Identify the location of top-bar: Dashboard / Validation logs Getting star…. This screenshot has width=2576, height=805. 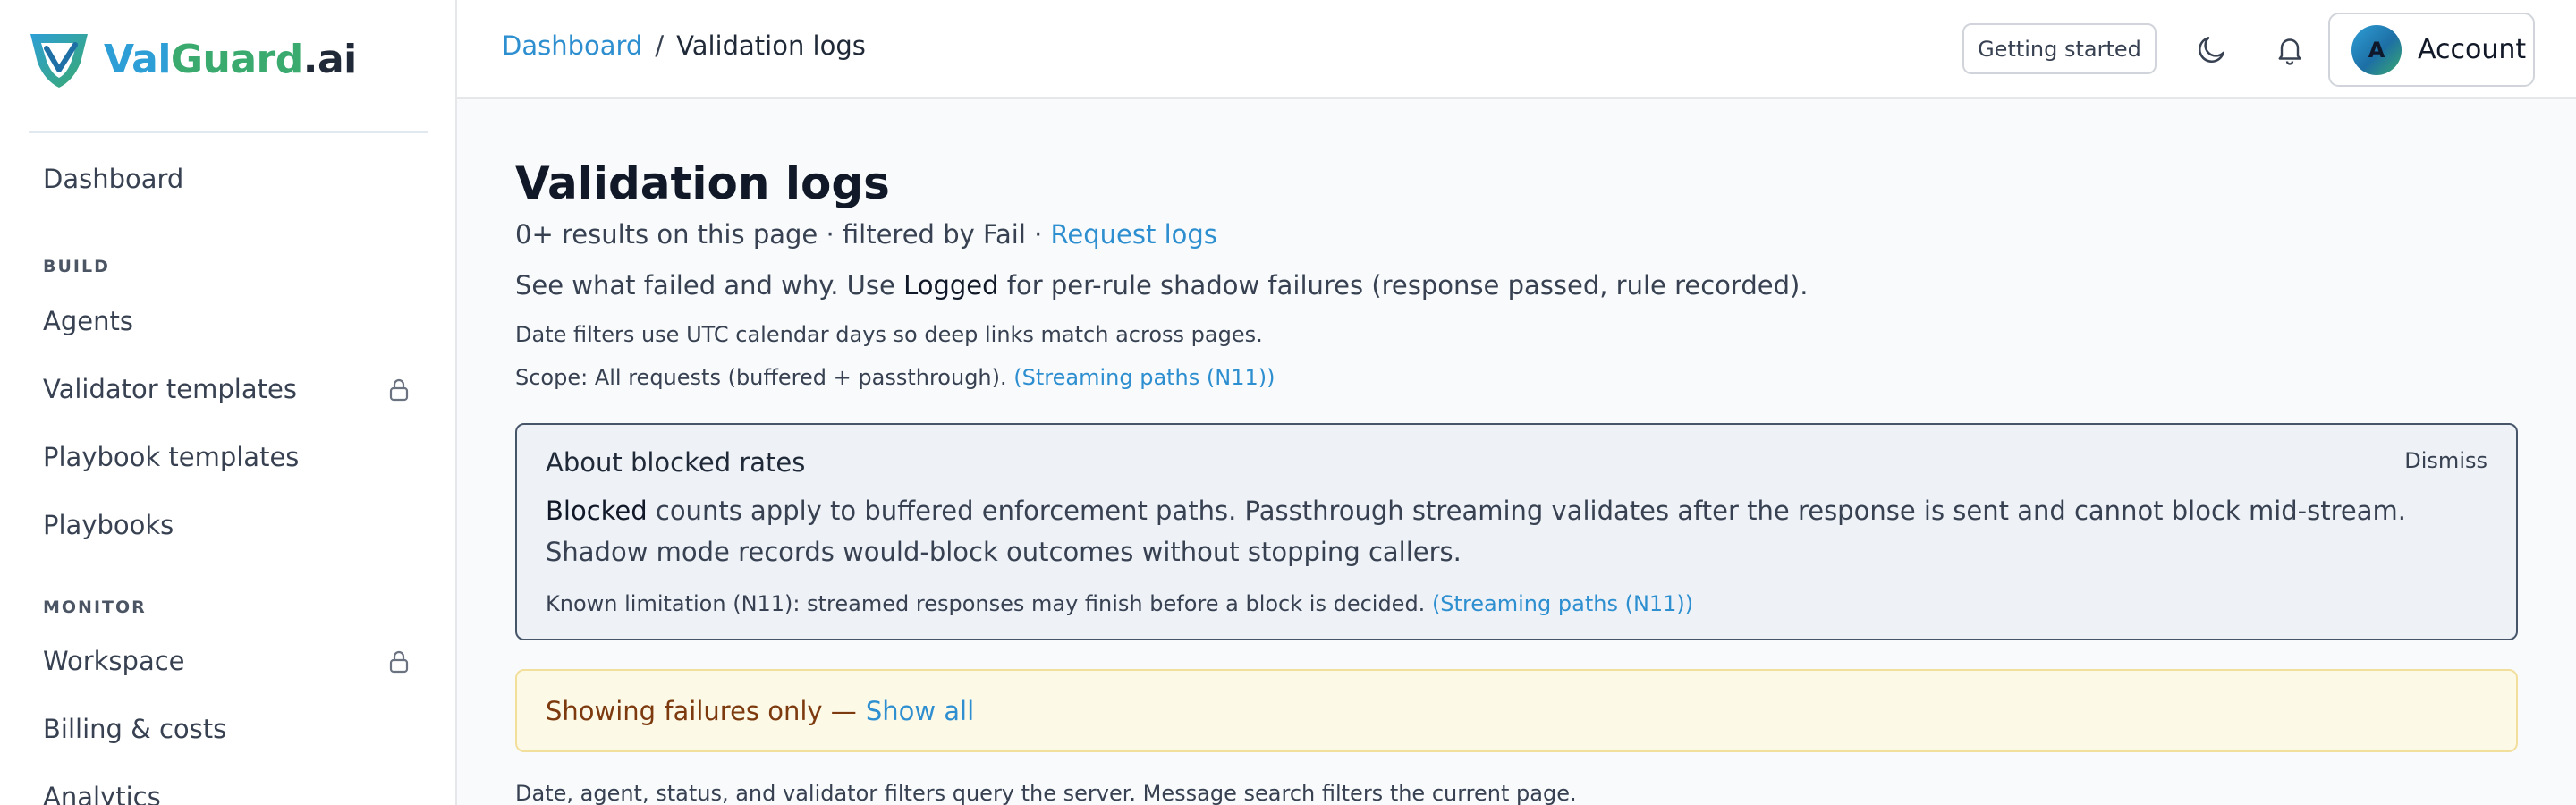
(1516, 49).